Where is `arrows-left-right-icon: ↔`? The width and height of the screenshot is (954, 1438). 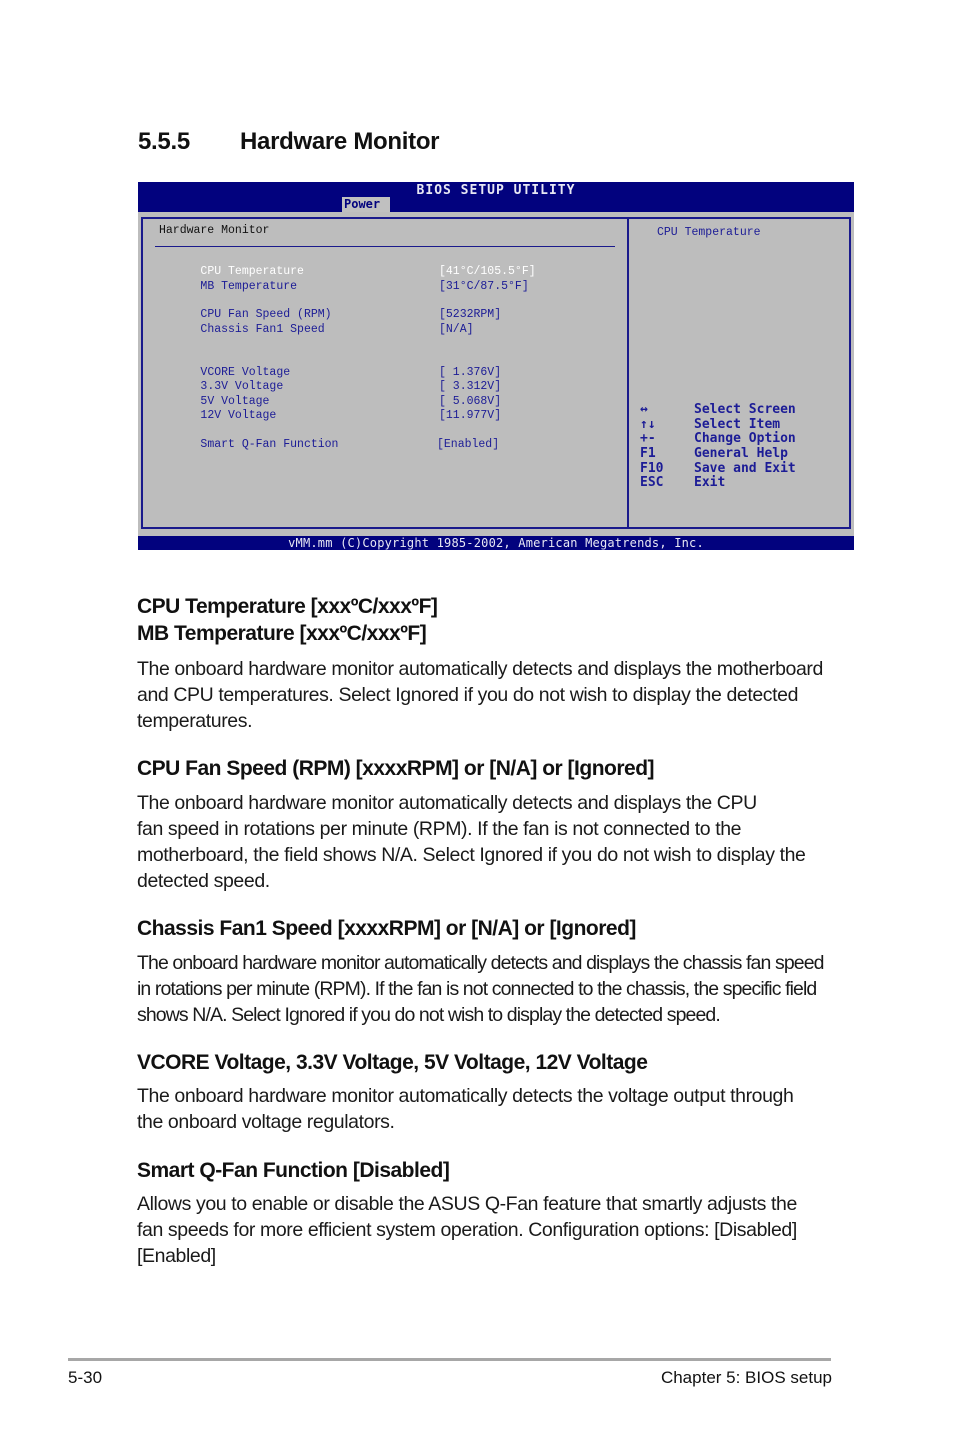
arrows-left-right-icon: ↔ is located at coordinates (644, 409).